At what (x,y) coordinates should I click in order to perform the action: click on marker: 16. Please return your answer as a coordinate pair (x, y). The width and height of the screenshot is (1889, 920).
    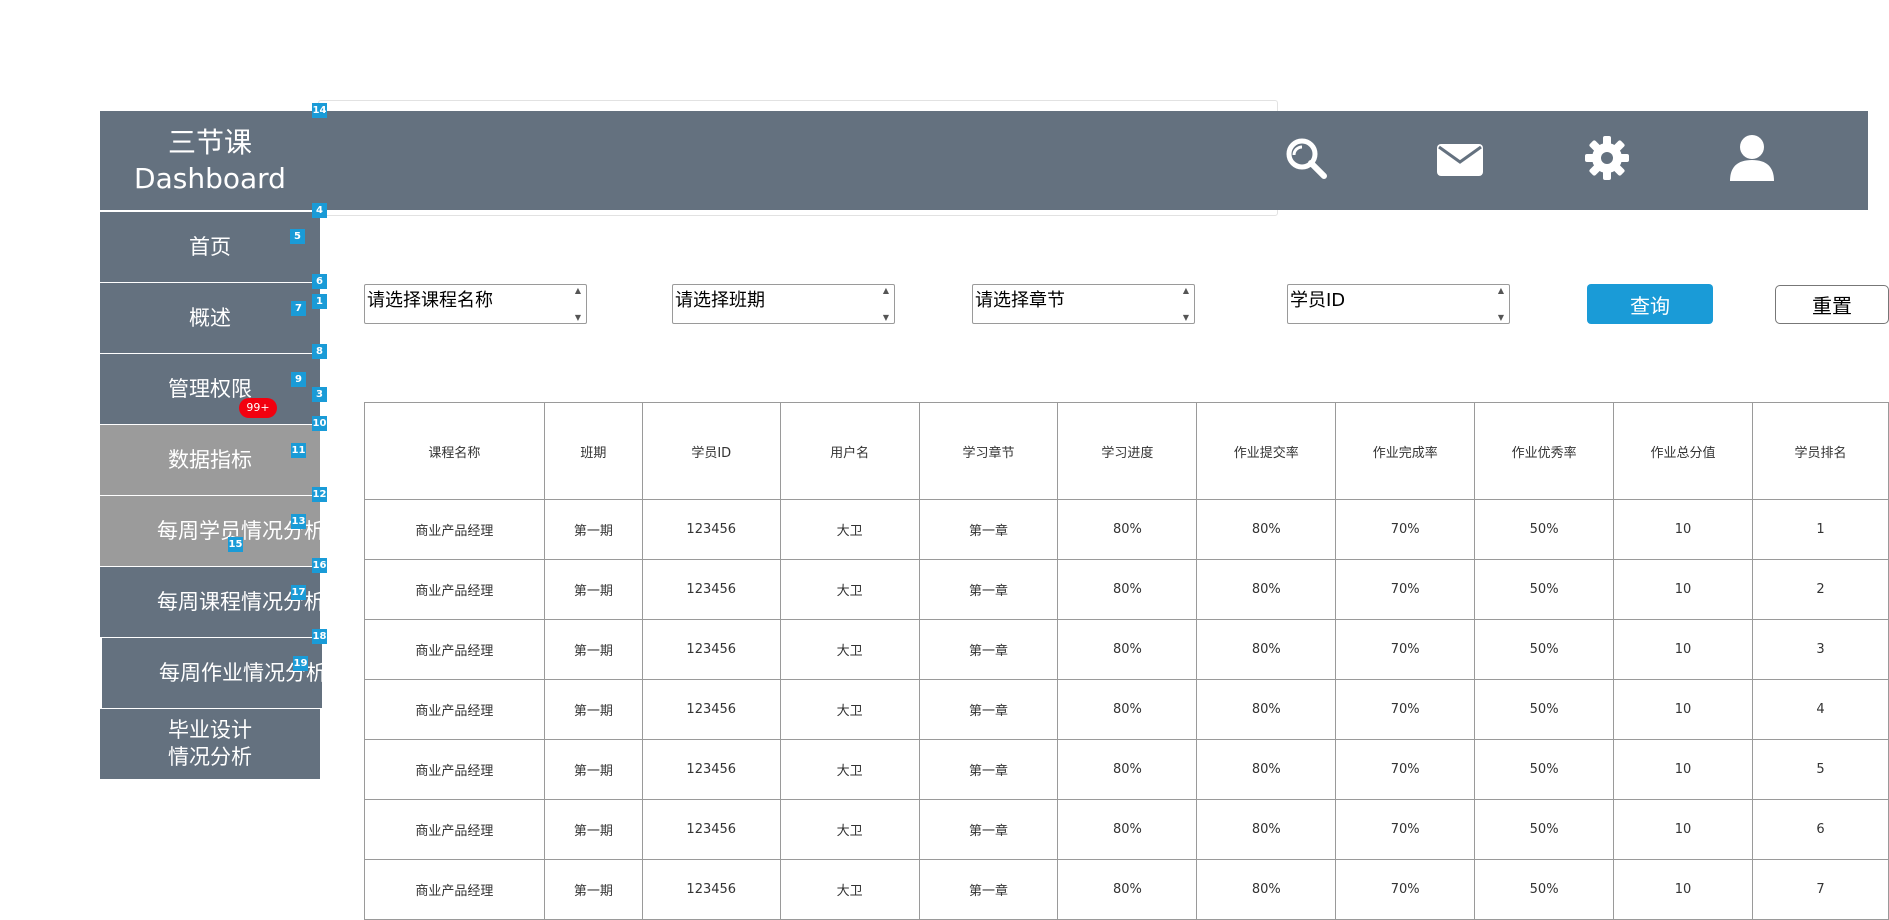
    Looking at the image, I should click on (319, 565).